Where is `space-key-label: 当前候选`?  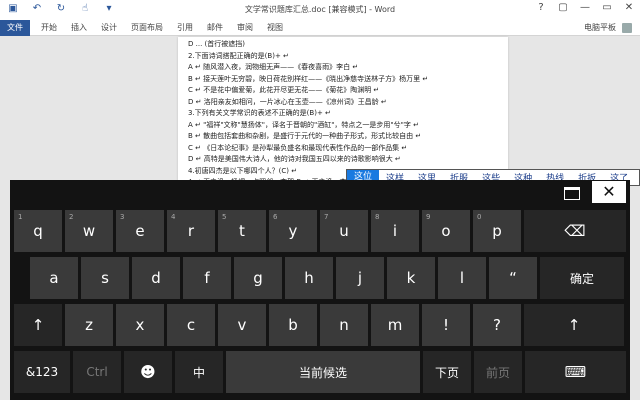 space-key-label: 当前候选 is located at coordinates (322, 372).